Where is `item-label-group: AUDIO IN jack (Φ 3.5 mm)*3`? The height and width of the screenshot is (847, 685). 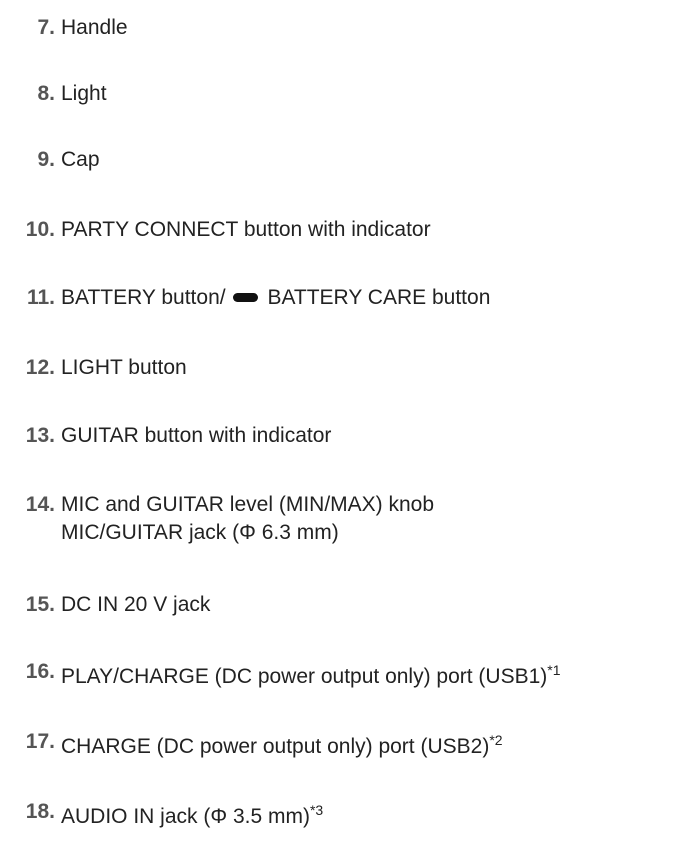
item-label-group: AUDIO IN jack (Φ 3.5 mm)*3 is located at coordinates (192, 817).